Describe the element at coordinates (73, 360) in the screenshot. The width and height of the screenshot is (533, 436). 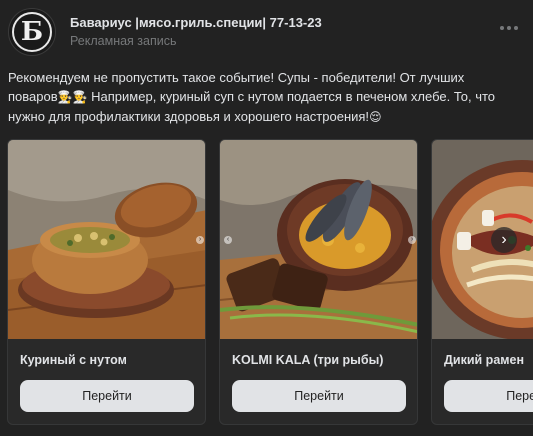
I see `card-title: Куриный с нутом` at that location.